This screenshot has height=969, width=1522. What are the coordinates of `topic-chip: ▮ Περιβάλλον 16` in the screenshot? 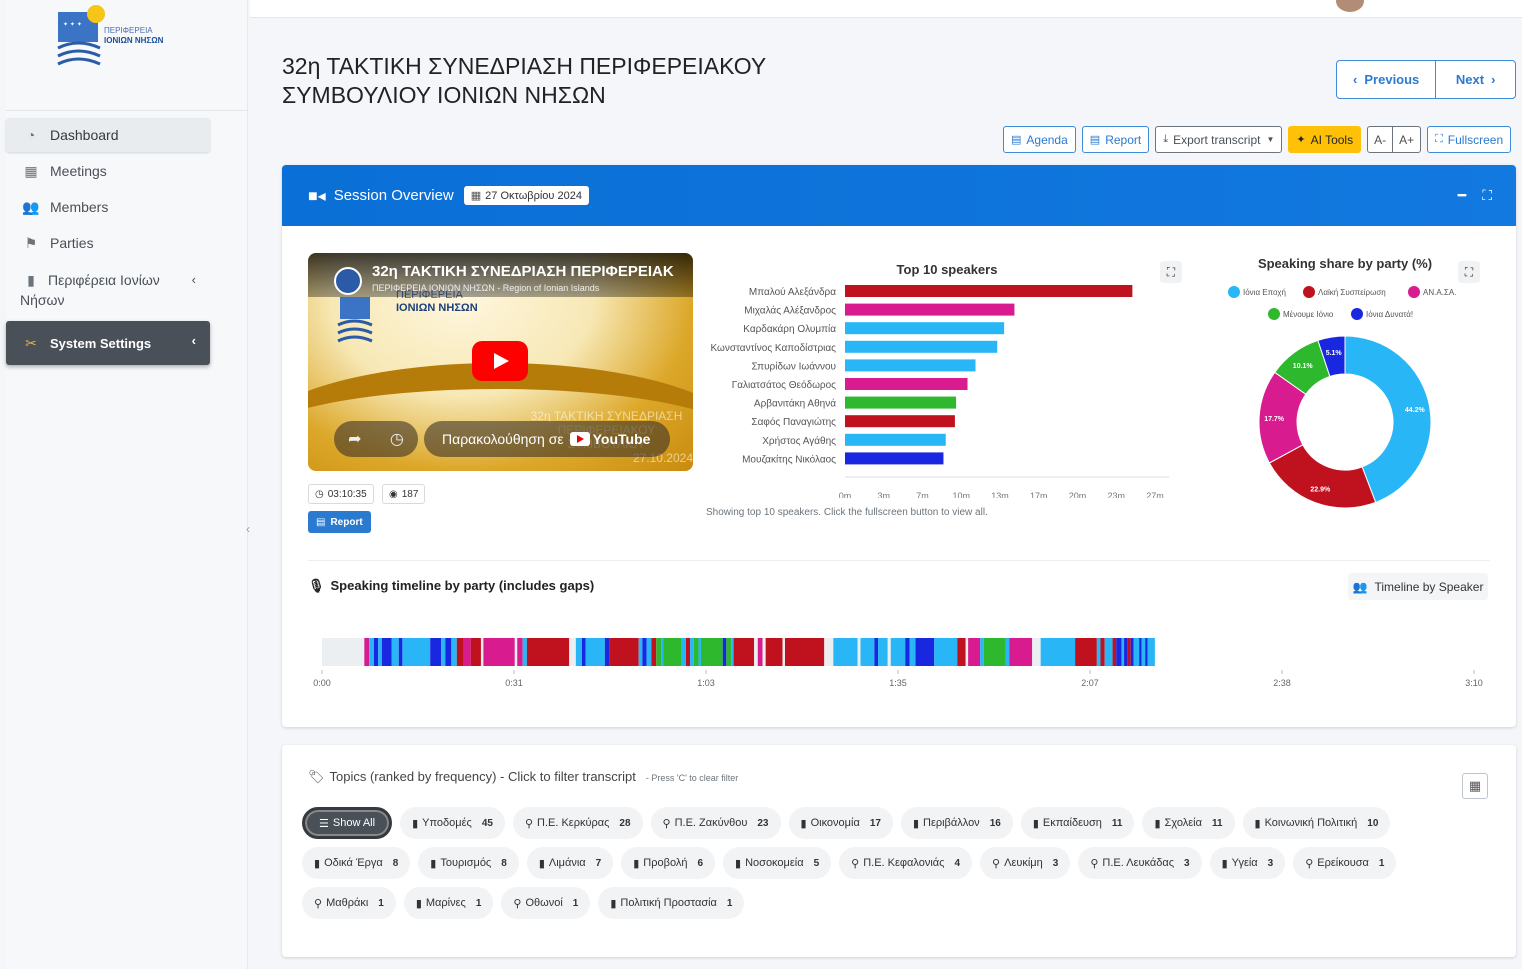 It's located at (956, 823).